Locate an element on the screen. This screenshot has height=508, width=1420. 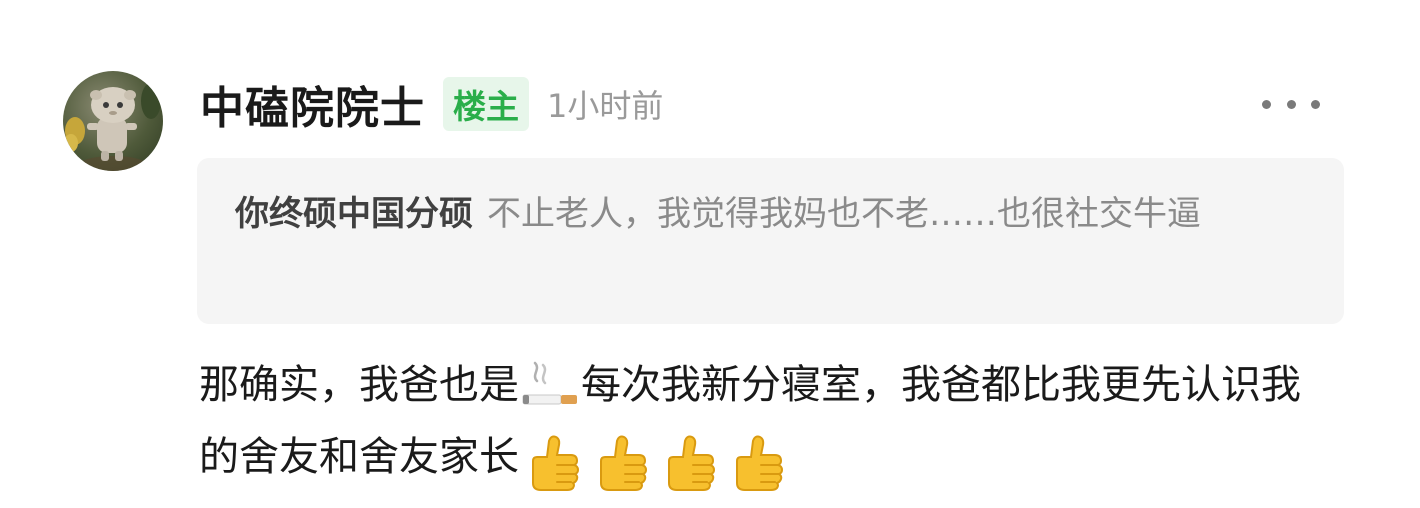
quote-body: 不止老人，我觉得我妈也不老……也很社交牛逼 is located at coordinates (844, 214).